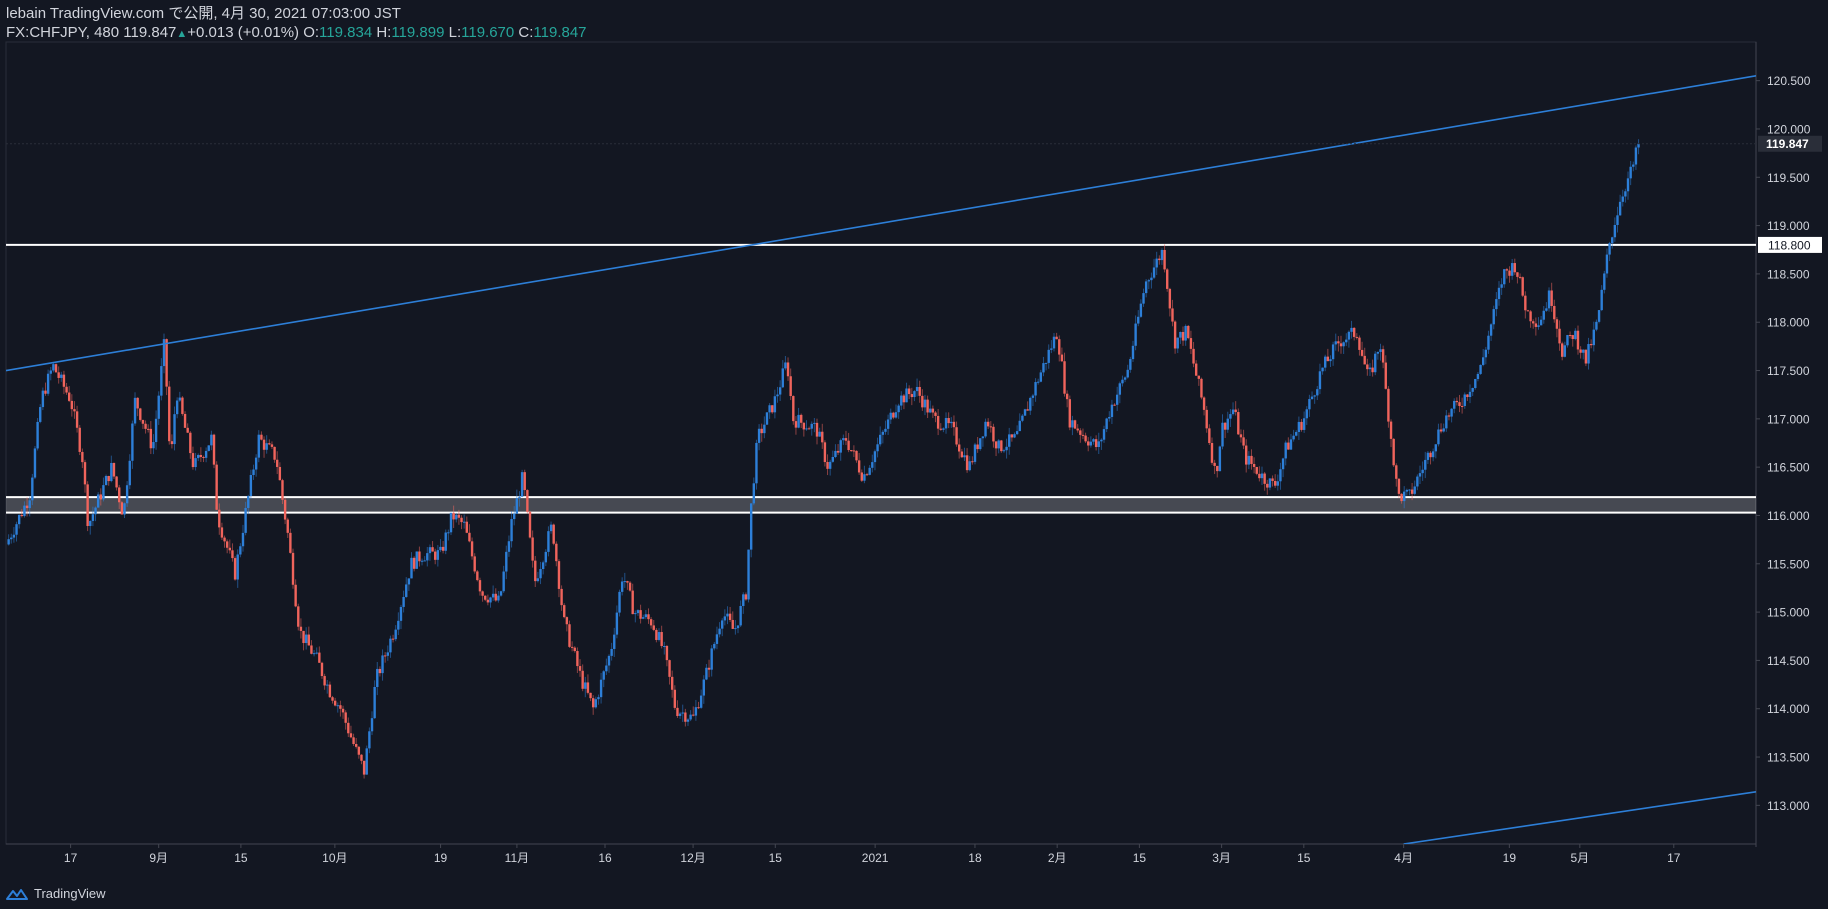 Image resolution: width=1828 pixels, height=909 pixels. Describe the element at coordinates (975, 858) in the screenshot. I see `x-tick-label: 18` at that location.